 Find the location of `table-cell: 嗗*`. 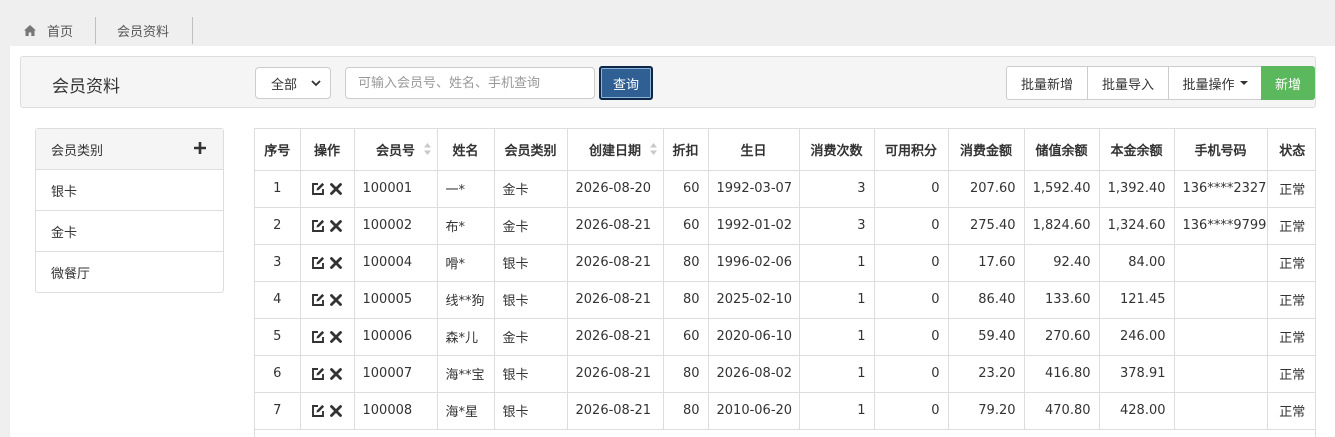

table-cell: 嗗* is located at coordinates (465, 262).